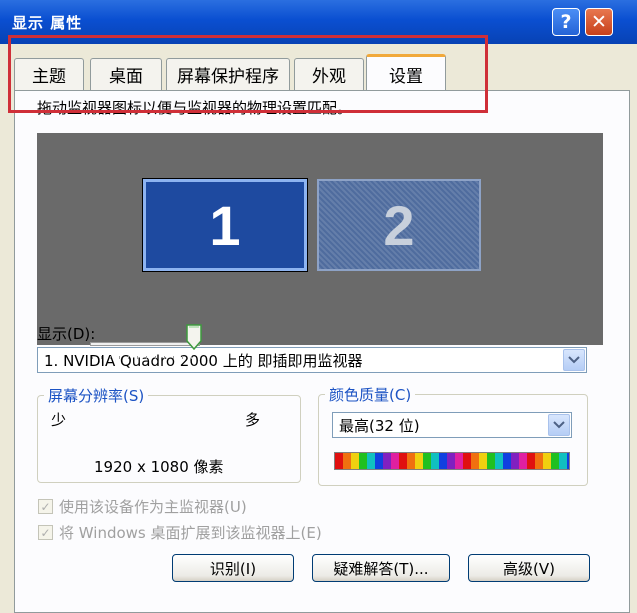 The image size is (637, 613). Describe the element at coordinates (146, 357) in the screenshot. I see `slider-ticks` at that location.